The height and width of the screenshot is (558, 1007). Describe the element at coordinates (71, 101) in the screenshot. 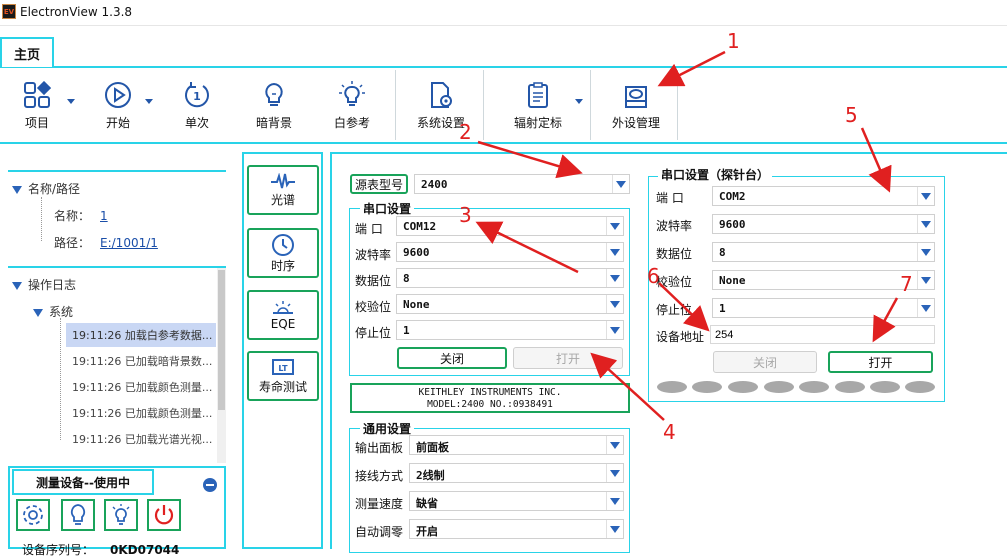

I see `project-dropdown-icon` at that location.